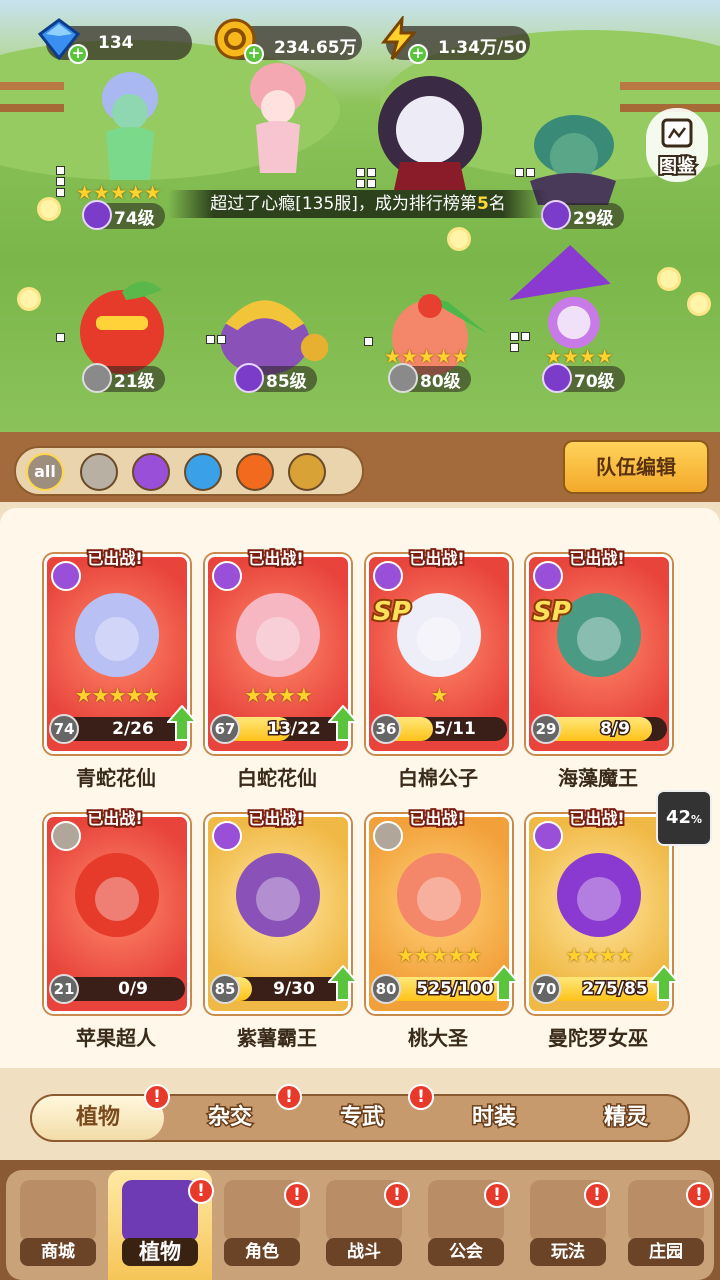  What do you see at coordinates (123, 215) in the screenshot?
I see `hero-level-badge: 74级` at bounding box center [123, 215].